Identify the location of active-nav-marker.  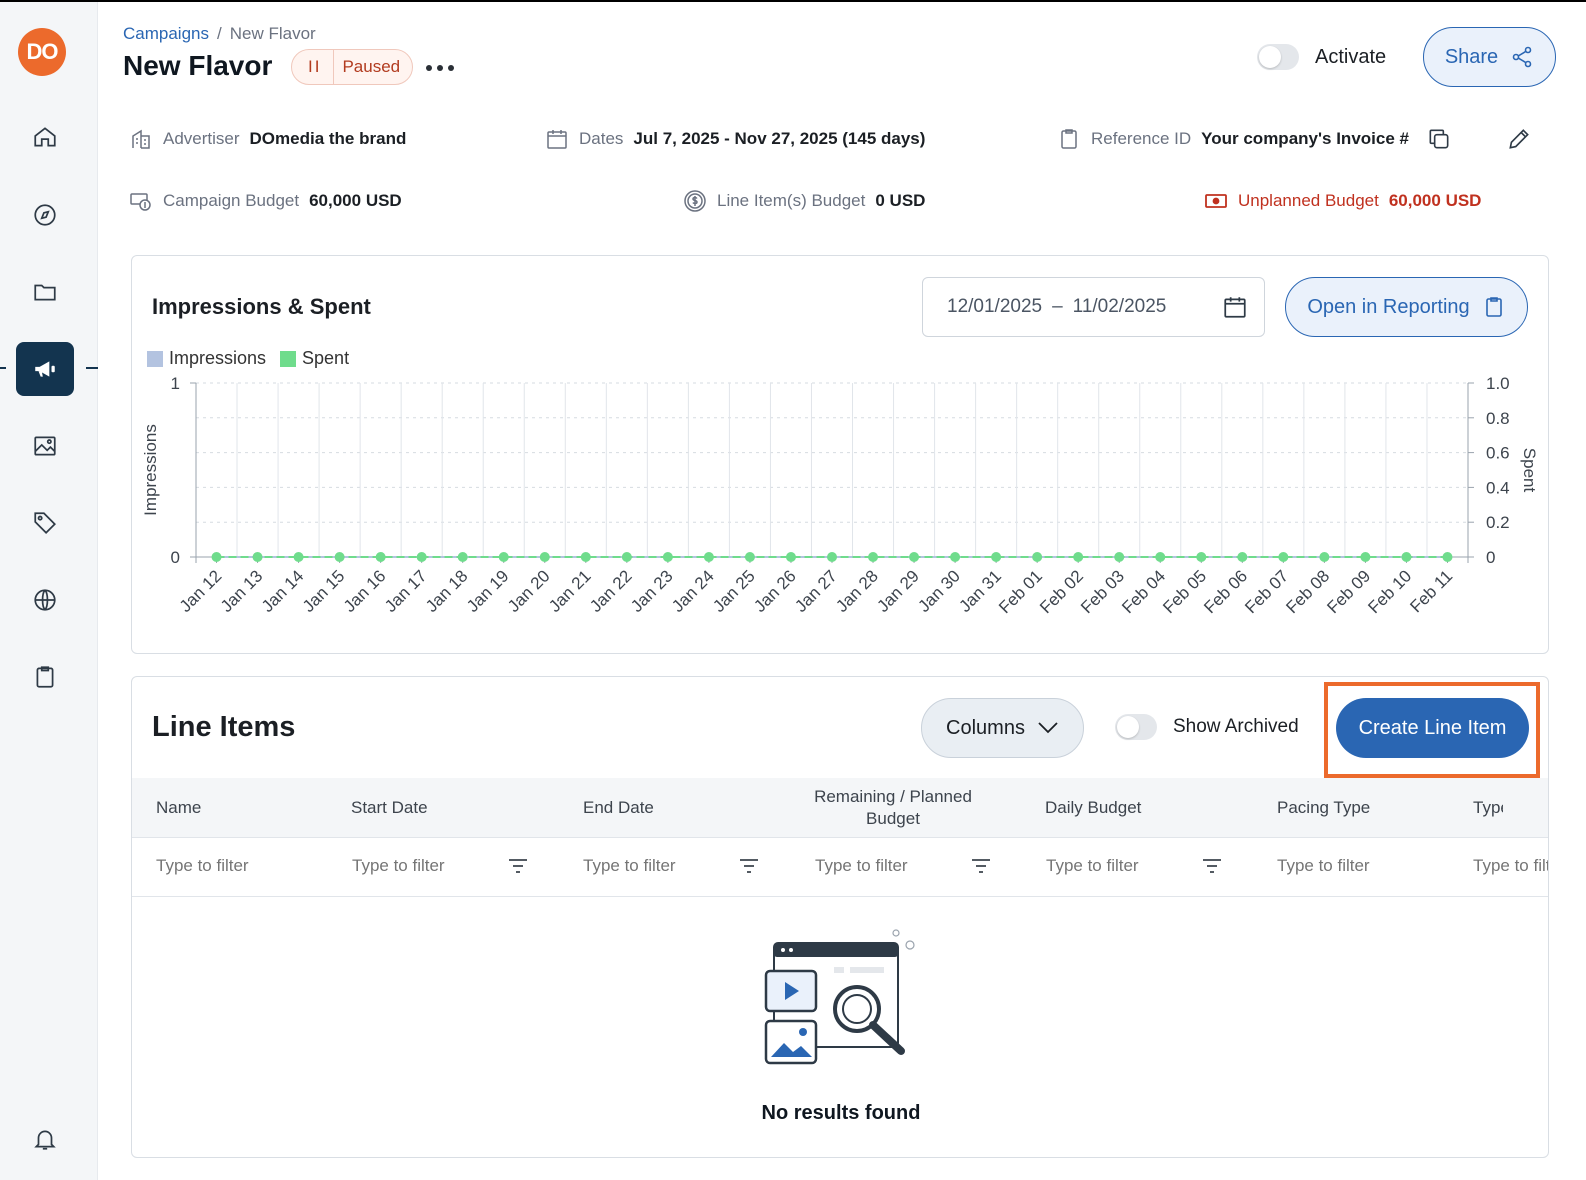
(92, 368).